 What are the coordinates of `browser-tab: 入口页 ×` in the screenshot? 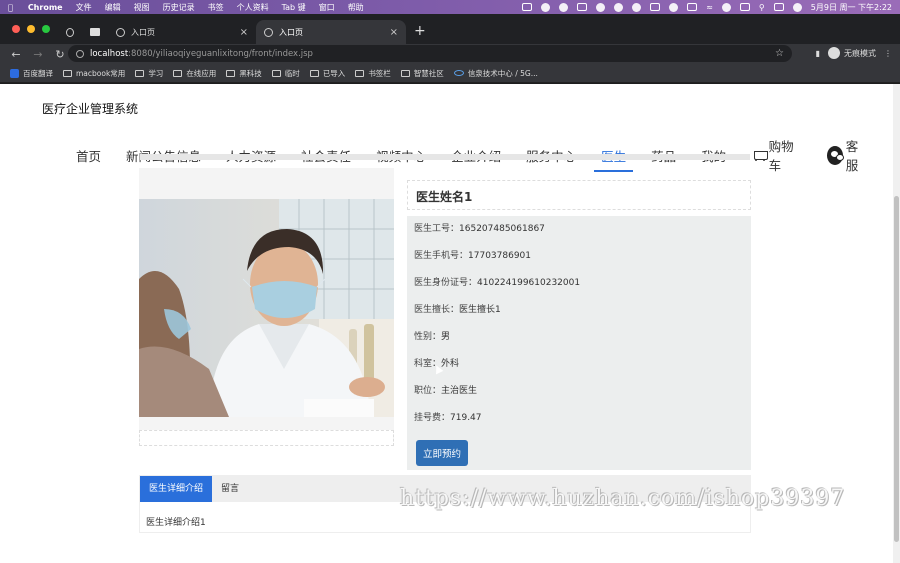 It's located at (169, 32).